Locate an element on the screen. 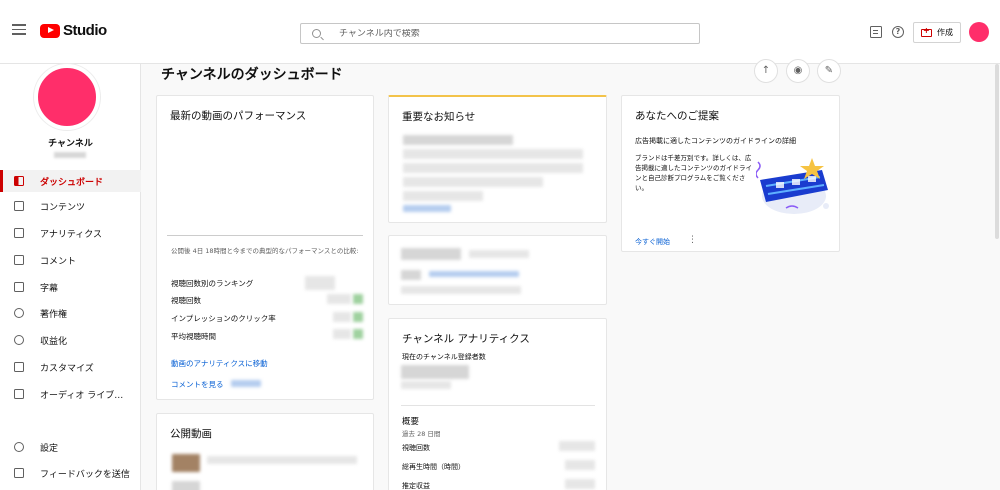 The height and width of the screenshot is (490, 1000). card-title: あなたへのご提案 is located at coordinates (677, 116).